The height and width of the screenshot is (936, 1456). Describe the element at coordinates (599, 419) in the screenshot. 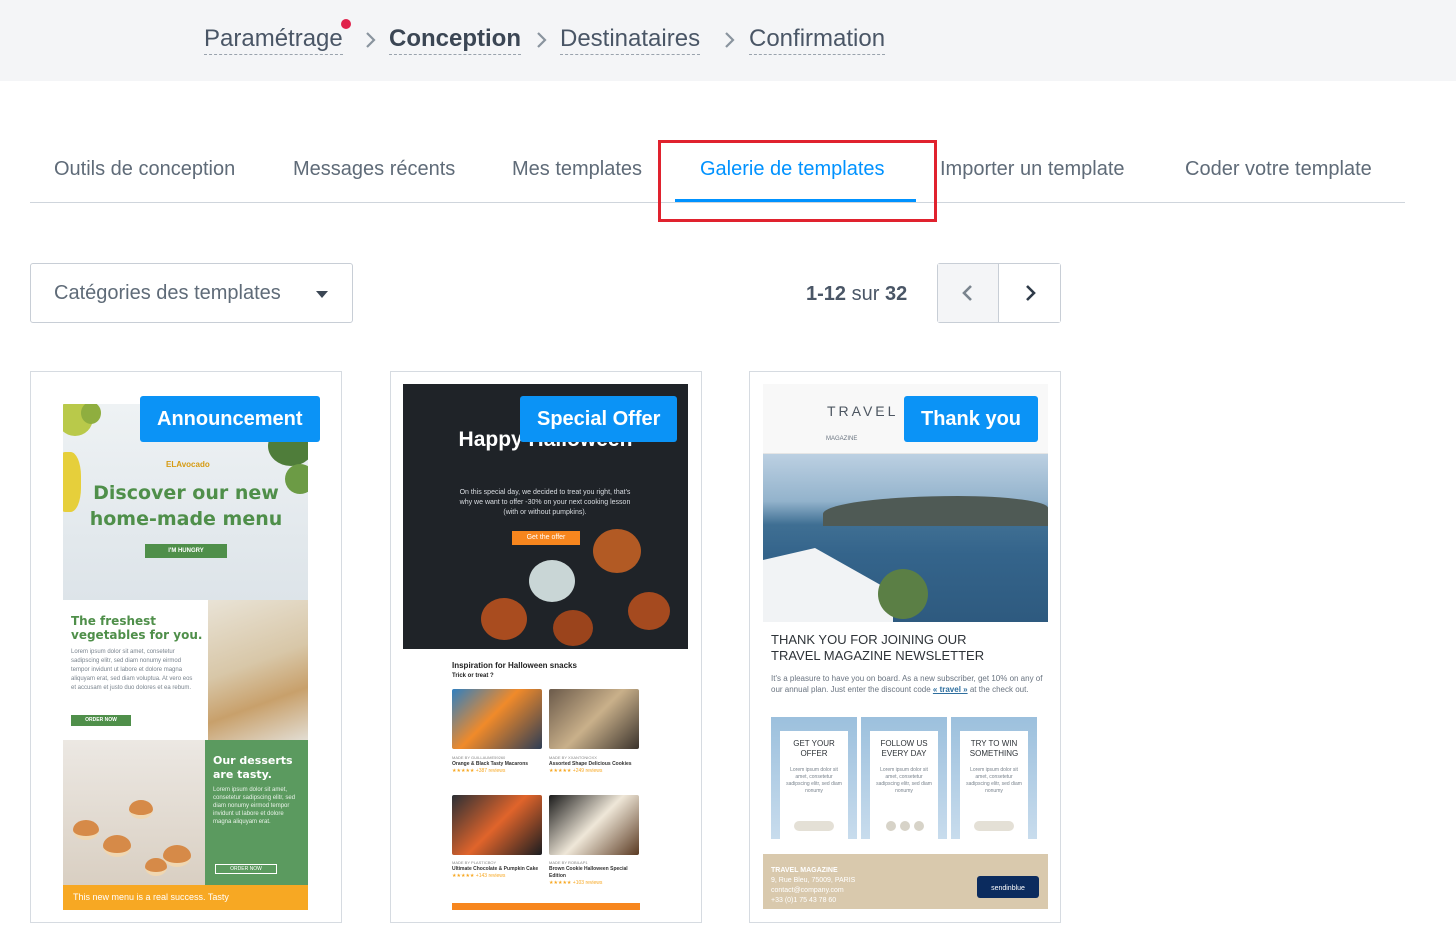

I see `template-badge: Special Offer` at that location.